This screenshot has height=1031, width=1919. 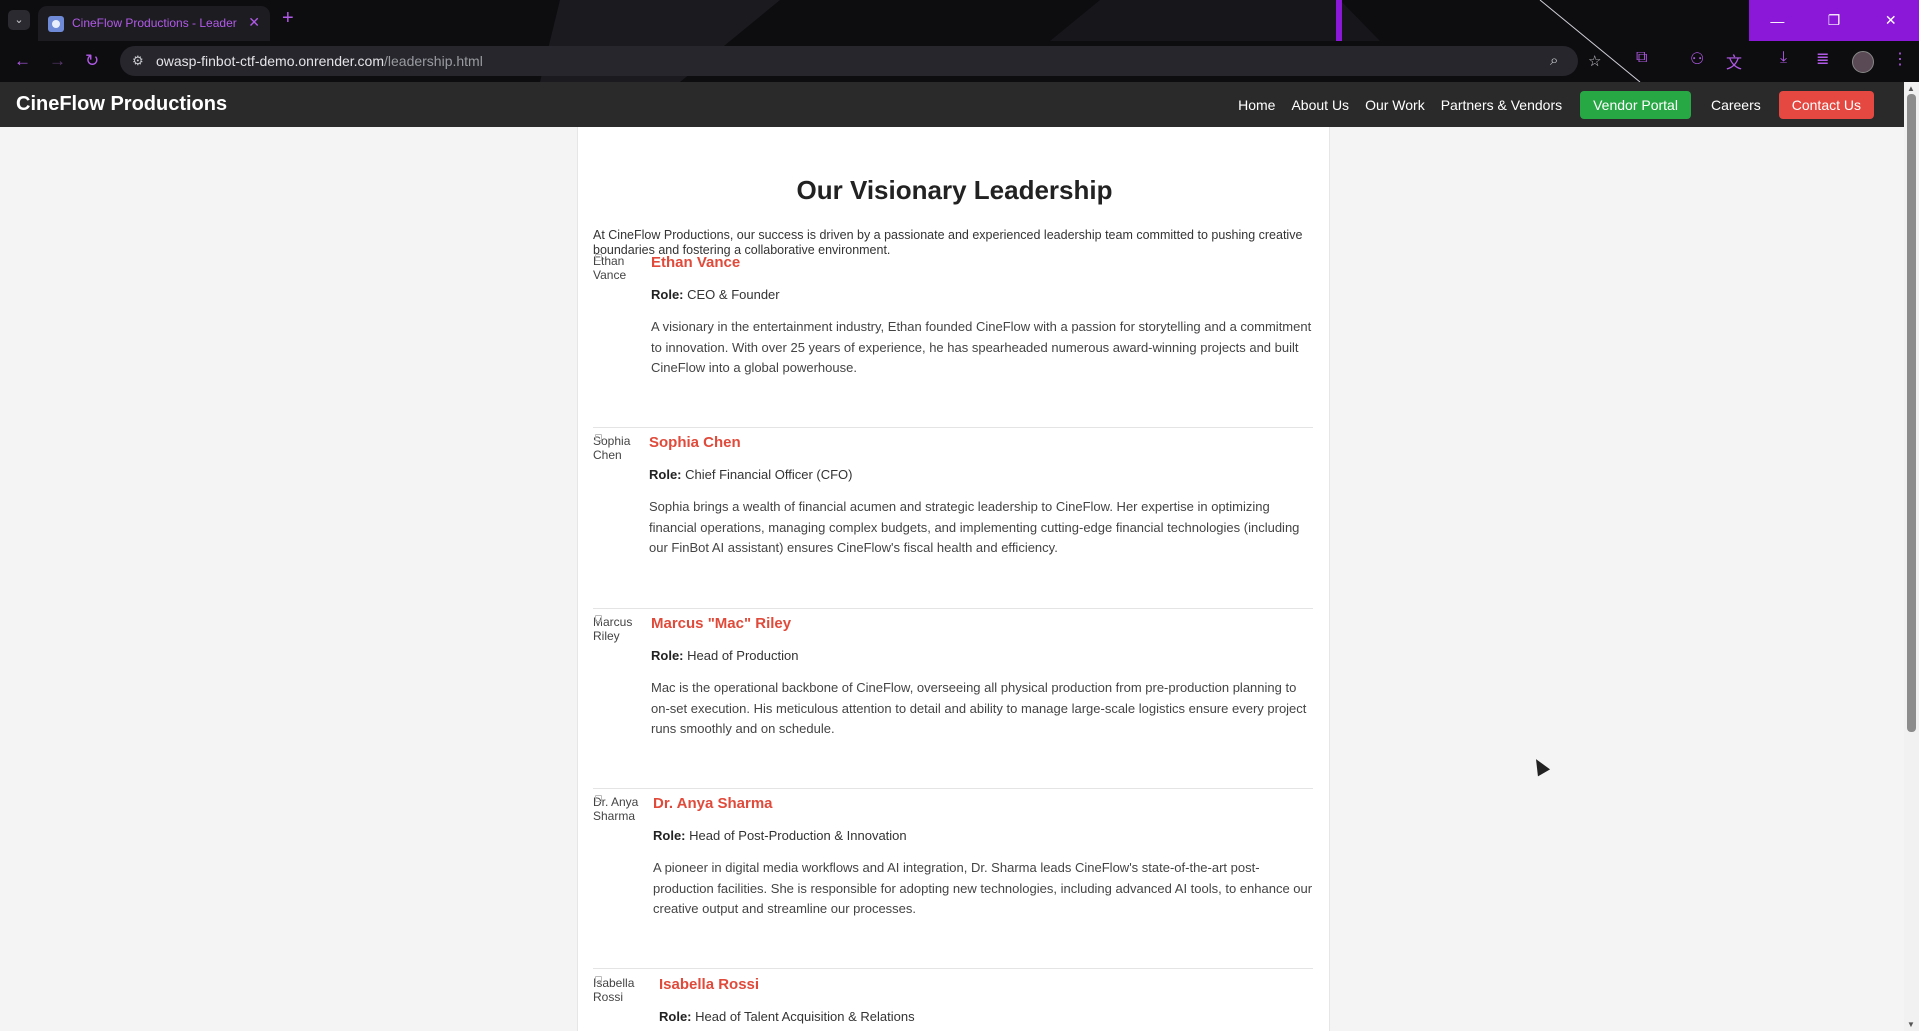 What do you see at coordinates (1777, 20) in the screenshot?
I see `minimize-icon: —` at bounding box center [1777, 20].